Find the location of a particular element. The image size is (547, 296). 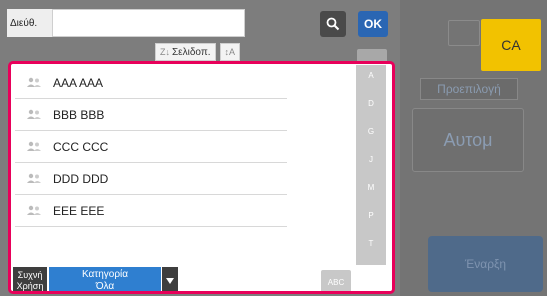

contact-name: BBB BBB is located at coordinates (79, 114).